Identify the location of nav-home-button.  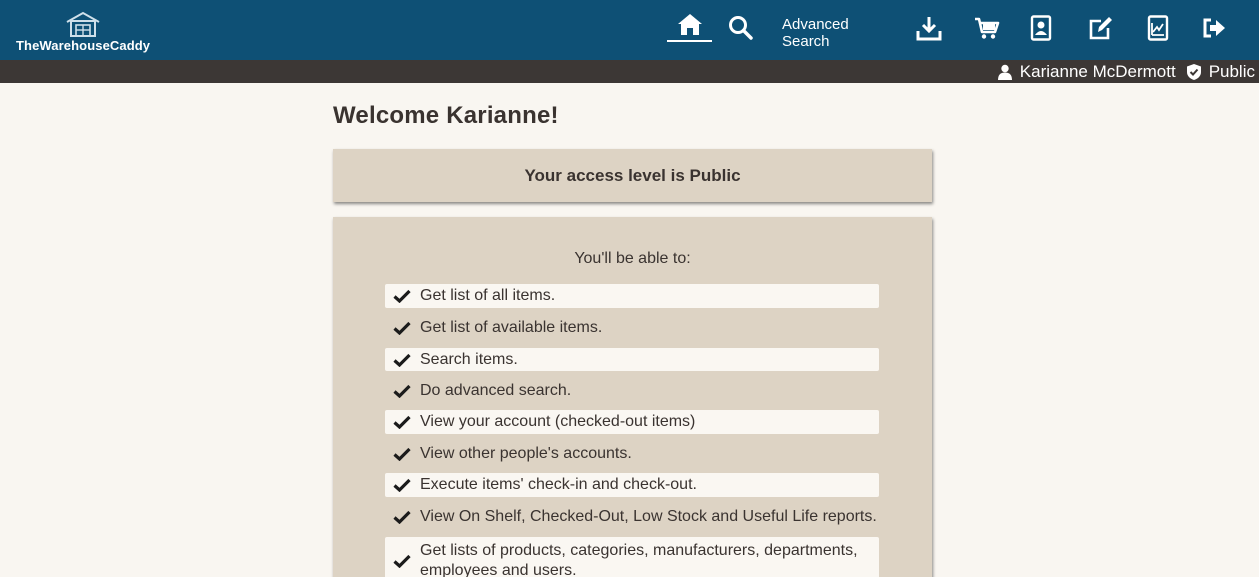
(689, 25).